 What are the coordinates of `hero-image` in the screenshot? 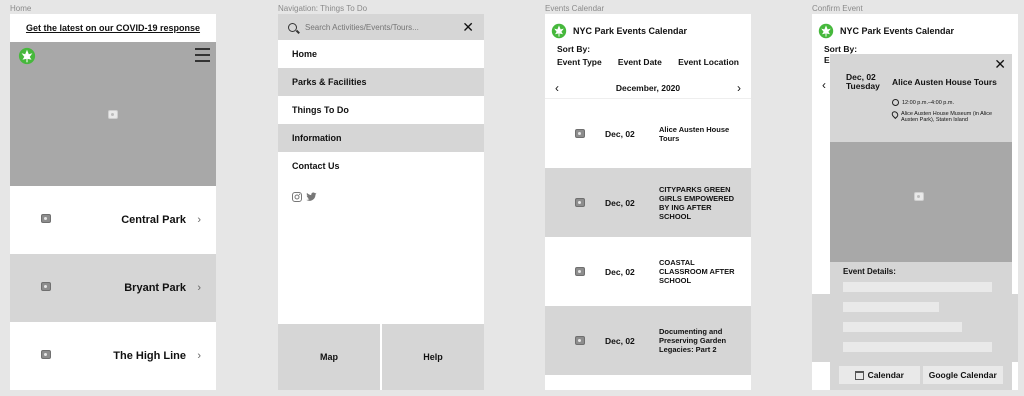 It's located at (113, 114).